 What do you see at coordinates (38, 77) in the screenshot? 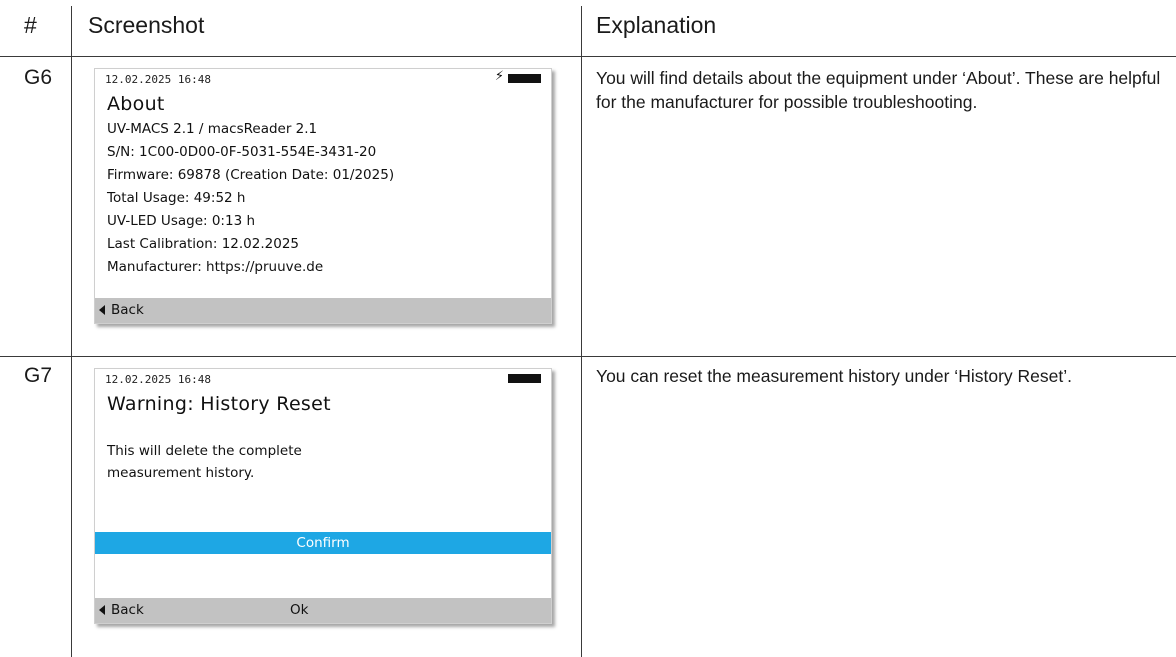
I see `row-id-g6: G6` at bounding box center [38, 77].